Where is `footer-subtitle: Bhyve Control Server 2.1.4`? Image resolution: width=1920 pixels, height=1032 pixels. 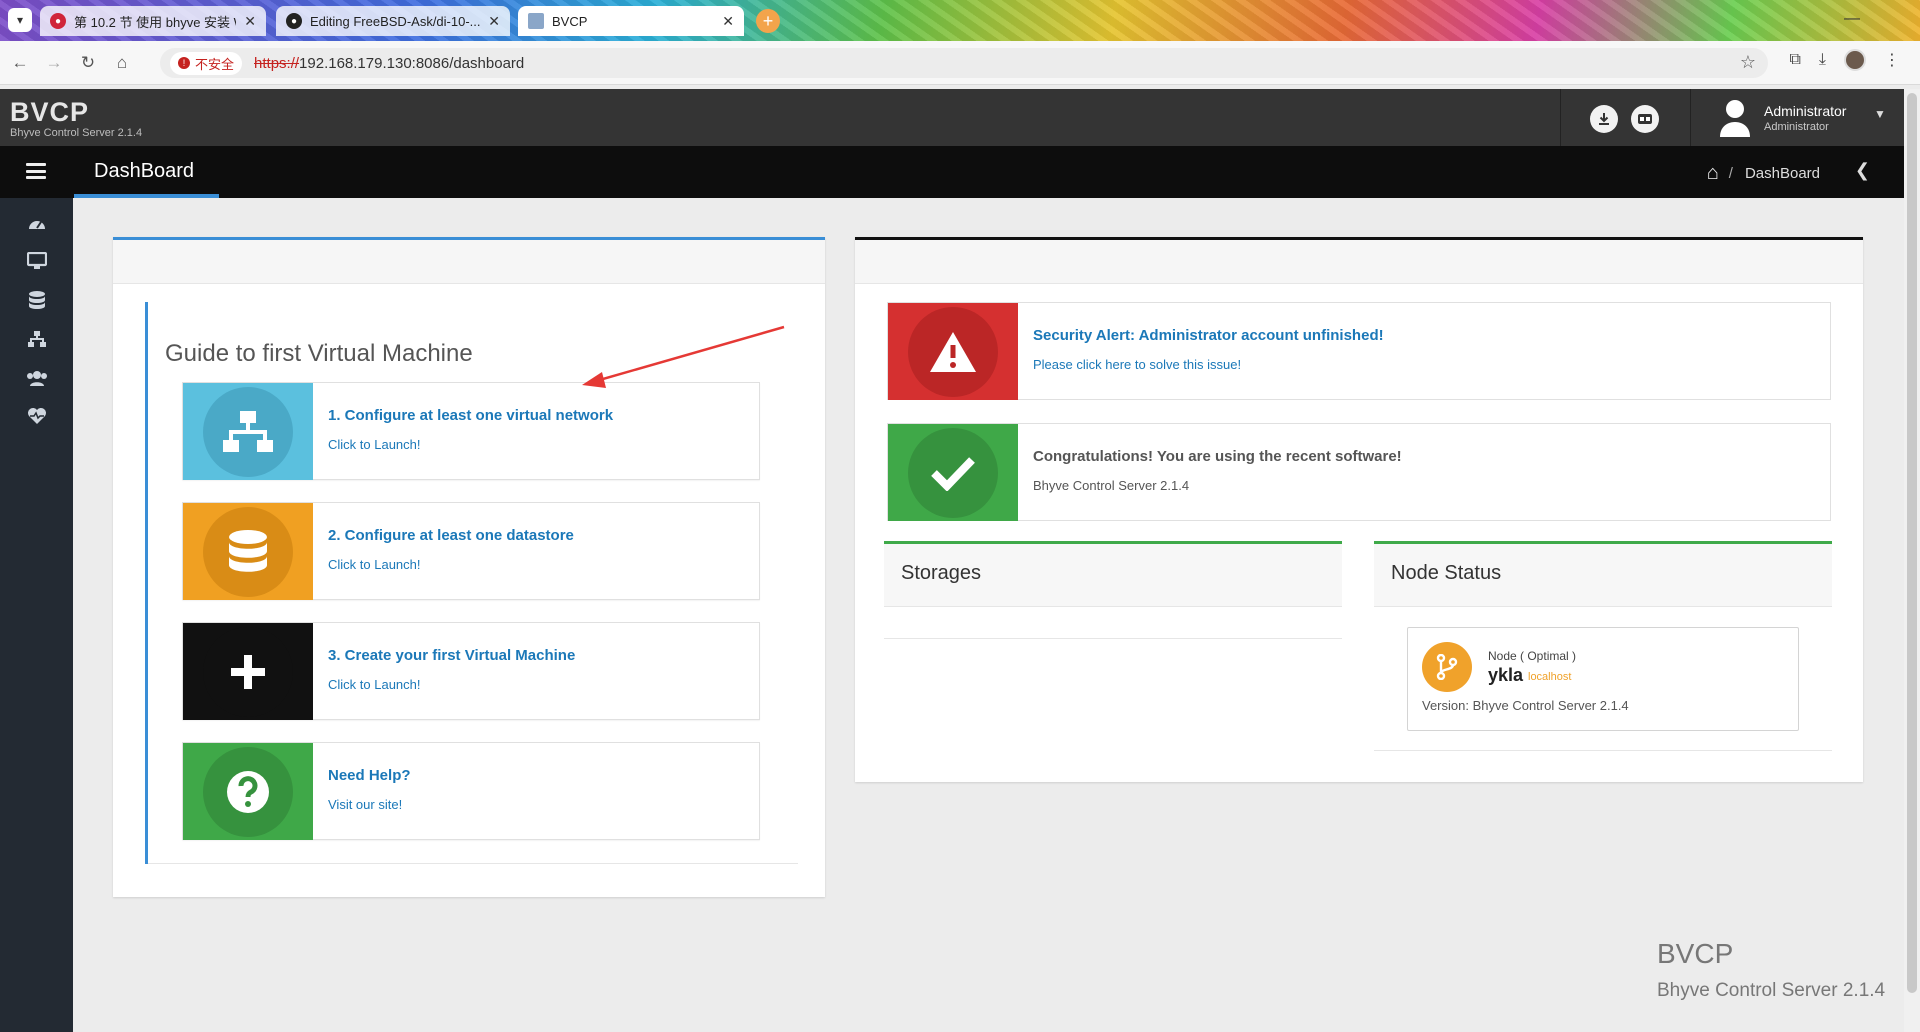
footer-subtitle: Bhyve Control Server 2.1.4 is located at coordinates (1771, 990).